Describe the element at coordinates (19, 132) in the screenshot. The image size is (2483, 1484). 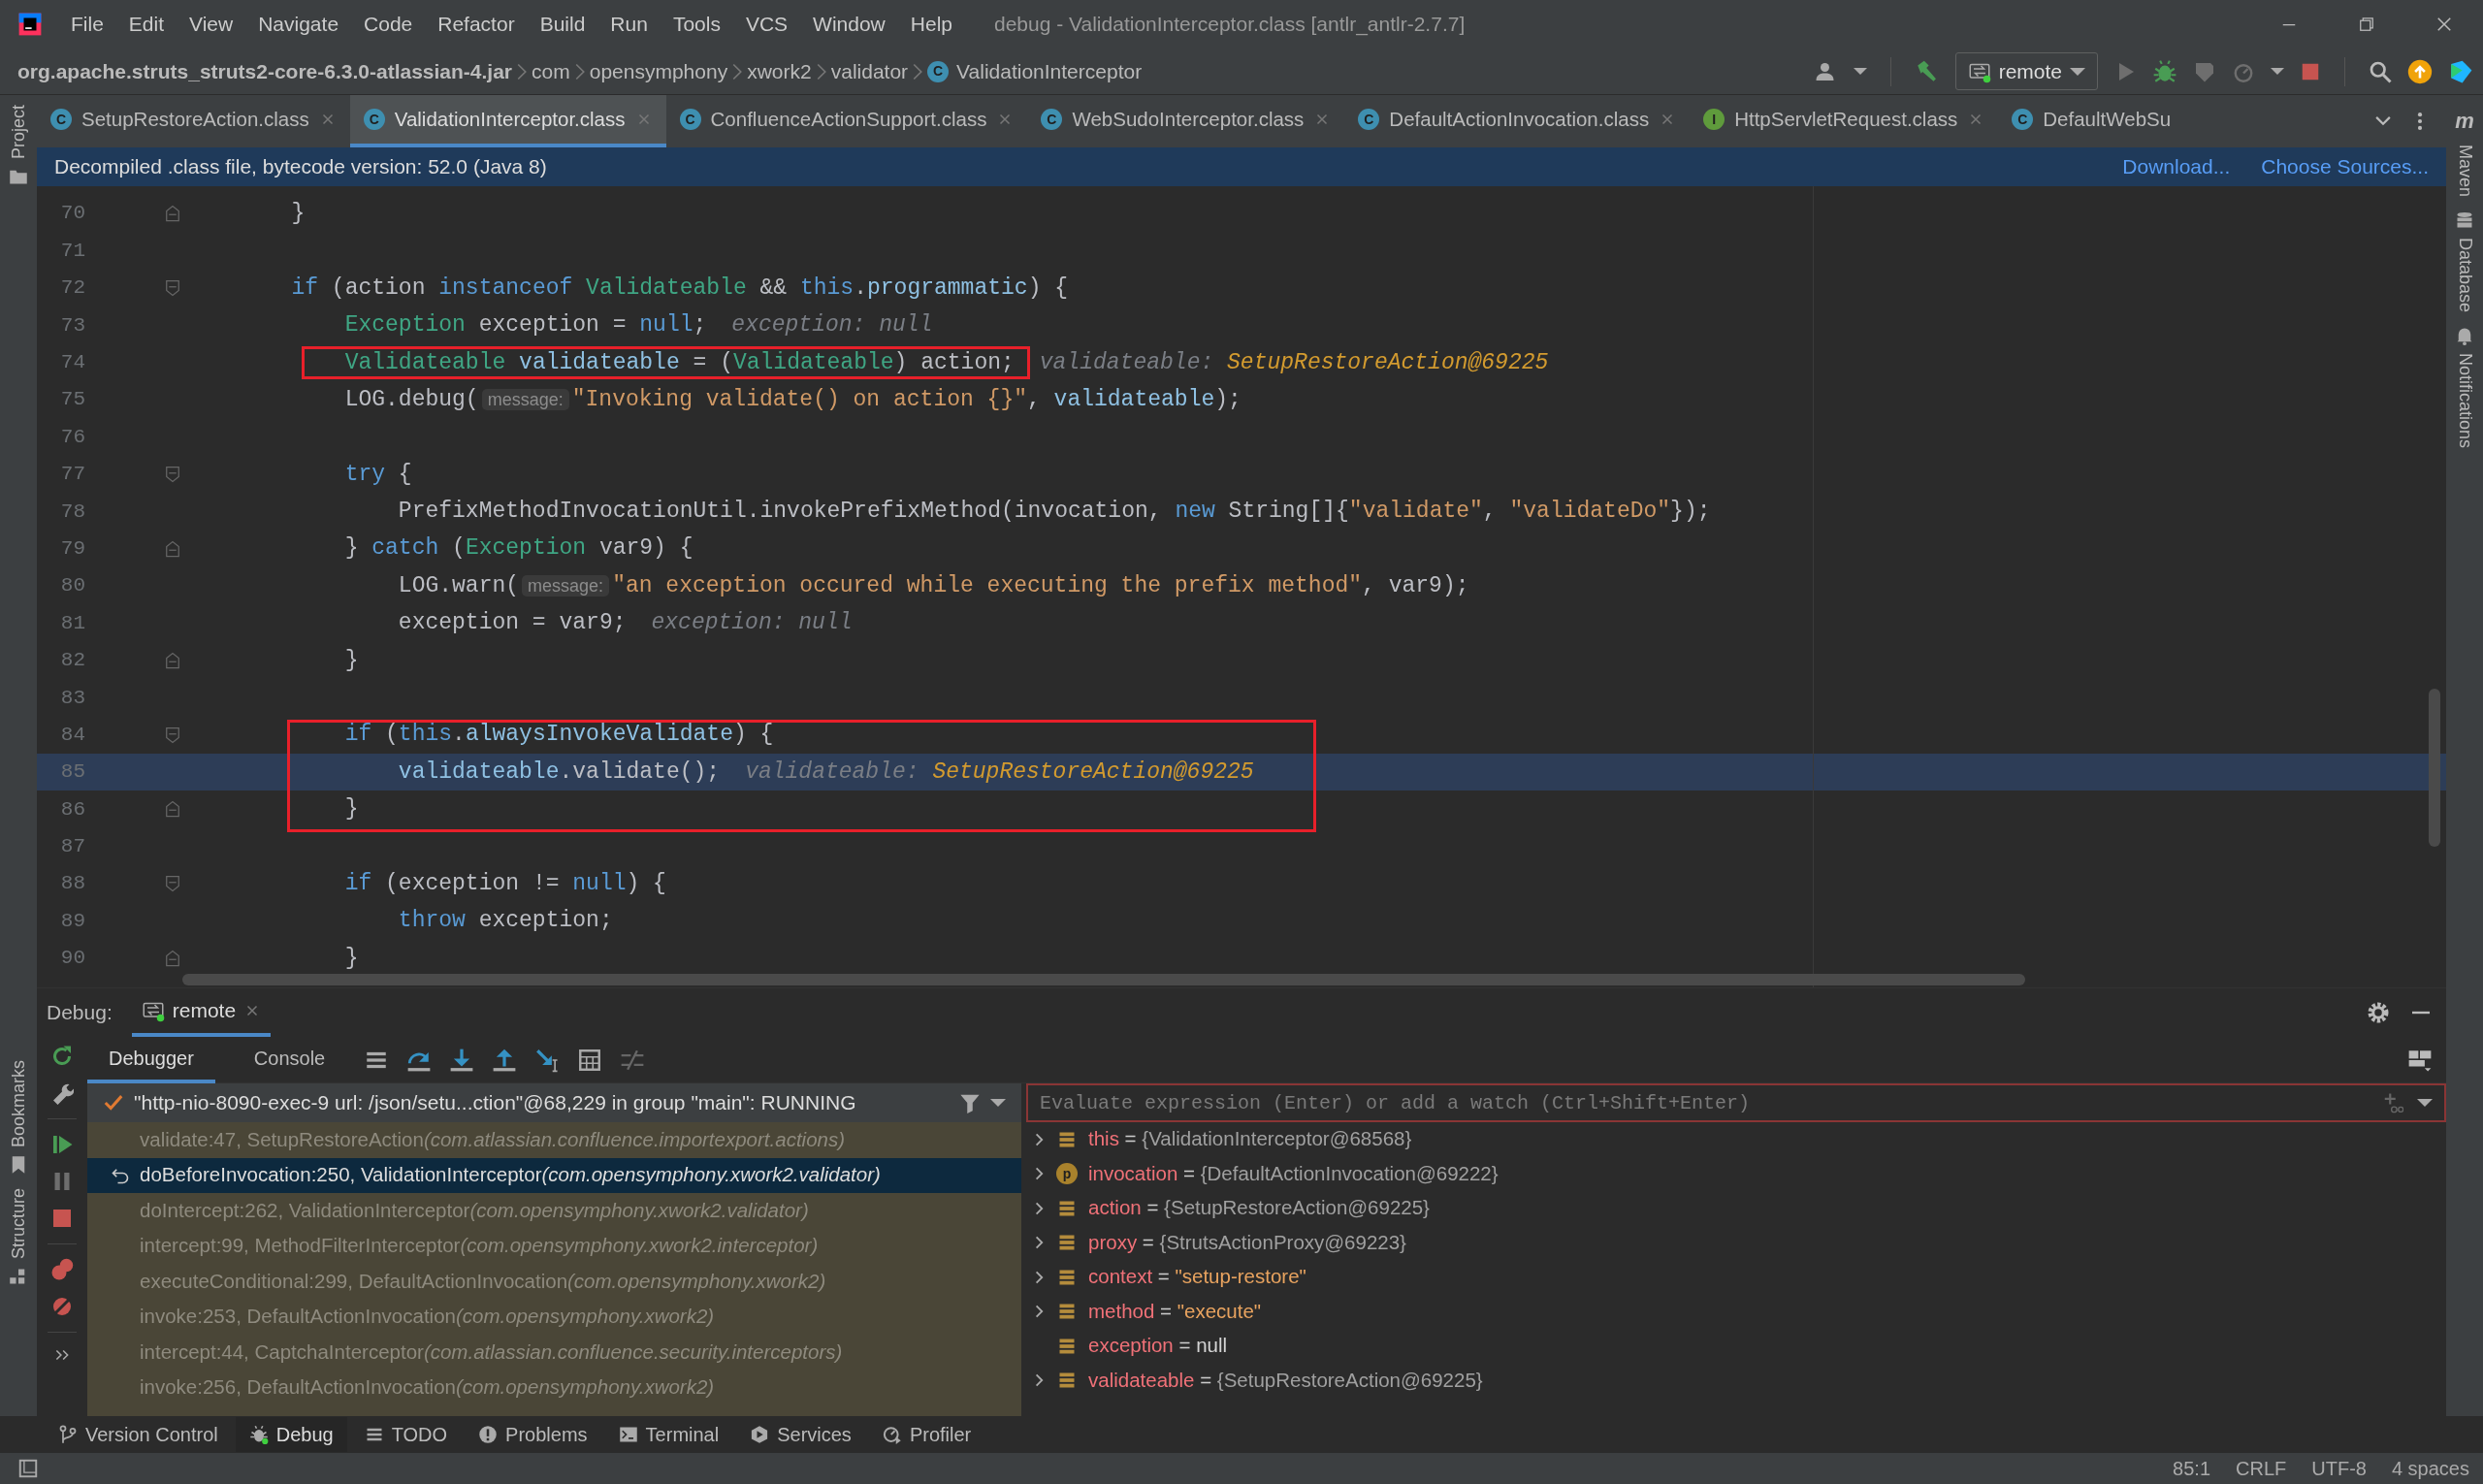
I see `stripe-label: Project` at that location.